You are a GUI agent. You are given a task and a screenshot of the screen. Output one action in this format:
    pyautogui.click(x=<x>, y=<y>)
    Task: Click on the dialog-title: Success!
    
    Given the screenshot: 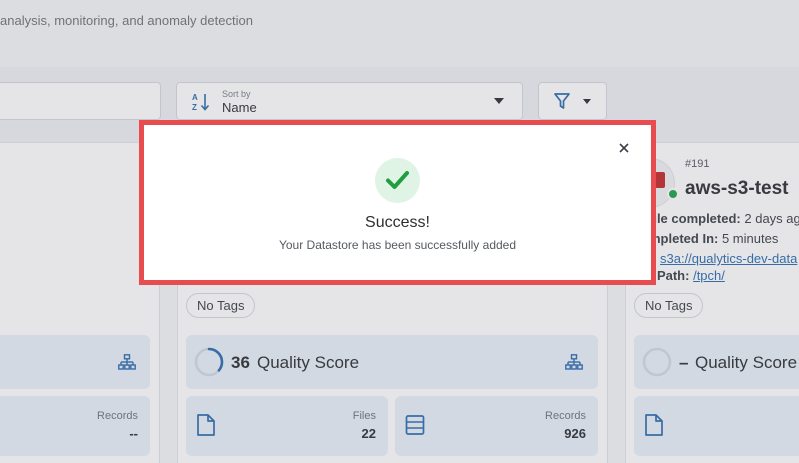 What is the action you would take?
    pyautogui.click(x=397, y=222)
    